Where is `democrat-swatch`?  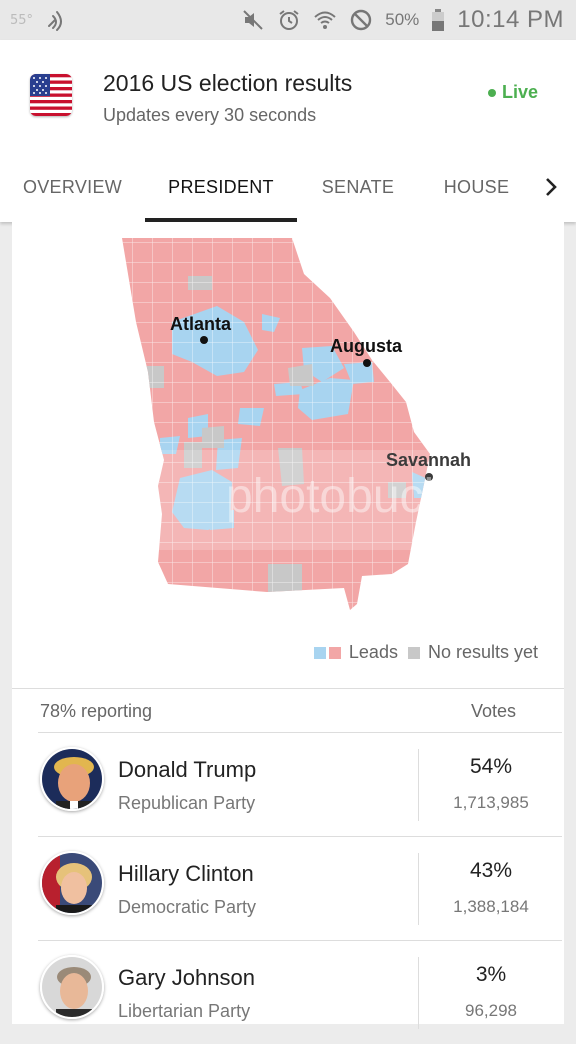 democrat-swatch is located at coordinates (319, 652).